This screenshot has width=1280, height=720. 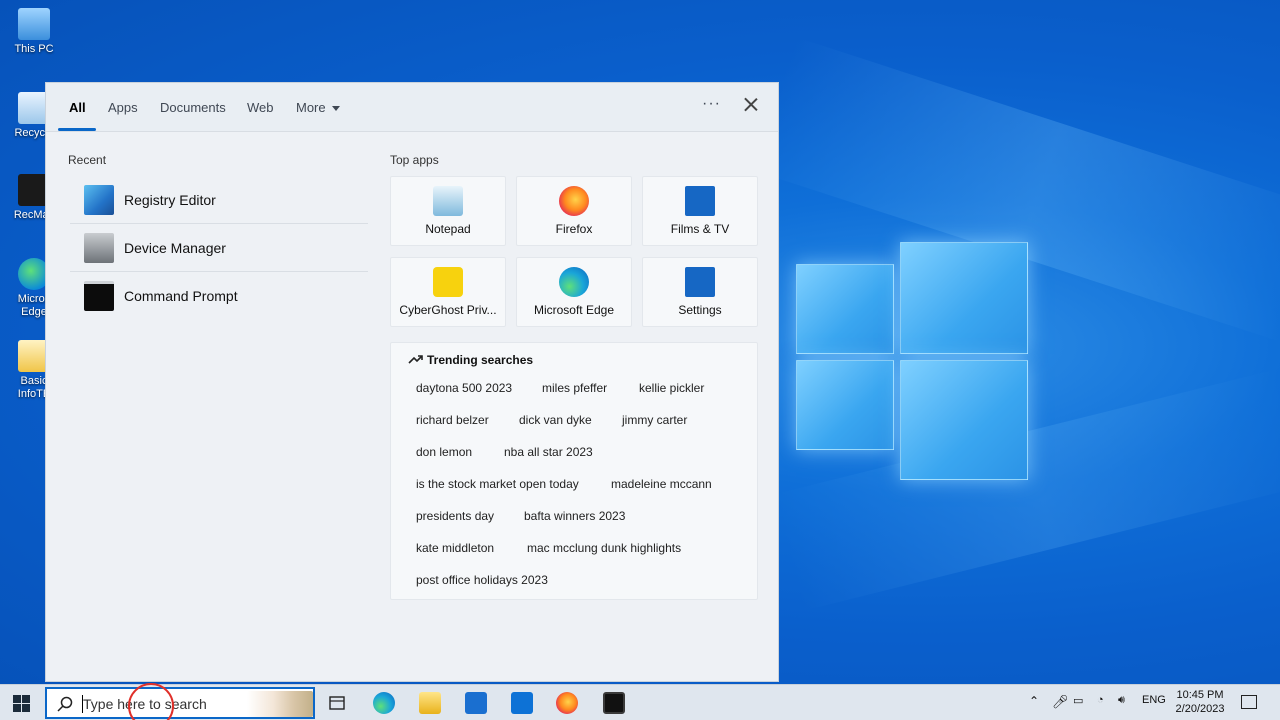 What do you see at coordinates (452, 420) in the screenshot?
I see `trending-search-link: richard belzer` at bounding box center [452, 420].